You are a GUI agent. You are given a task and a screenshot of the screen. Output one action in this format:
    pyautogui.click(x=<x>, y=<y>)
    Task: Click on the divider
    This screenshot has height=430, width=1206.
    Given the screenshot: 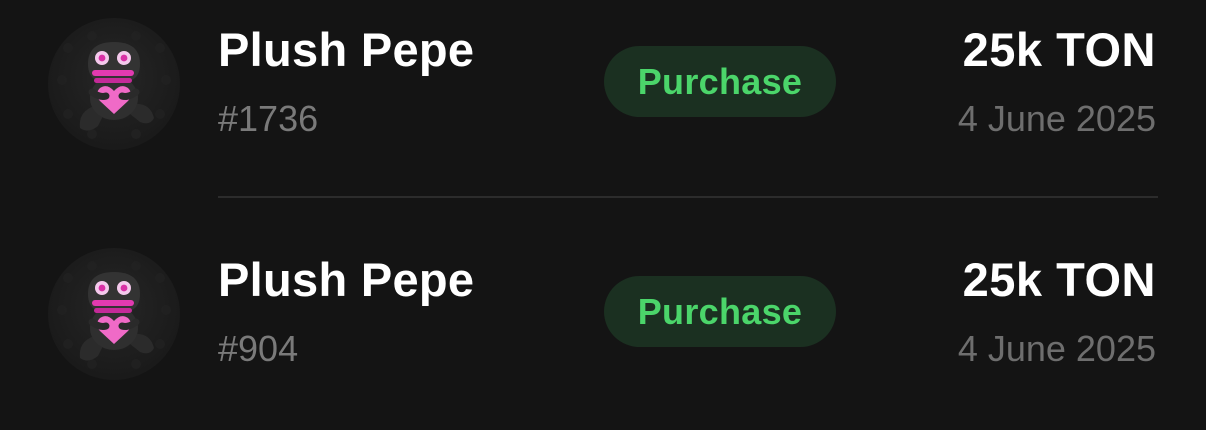 What is the action you would take?
    pyautogui.click(x=688, y=197)
    